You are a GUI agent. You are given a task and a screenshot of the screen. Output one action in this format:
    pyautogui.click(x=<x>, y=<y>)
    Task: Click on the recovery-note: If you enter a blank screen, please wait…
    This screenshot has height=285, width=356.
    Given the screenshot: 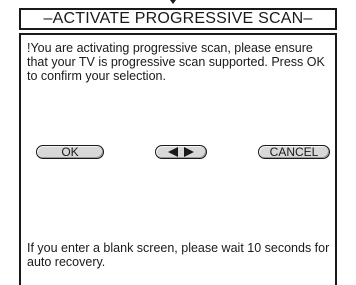 What is the action you would take?
    pyautogui.click(x=178, y=255)
    